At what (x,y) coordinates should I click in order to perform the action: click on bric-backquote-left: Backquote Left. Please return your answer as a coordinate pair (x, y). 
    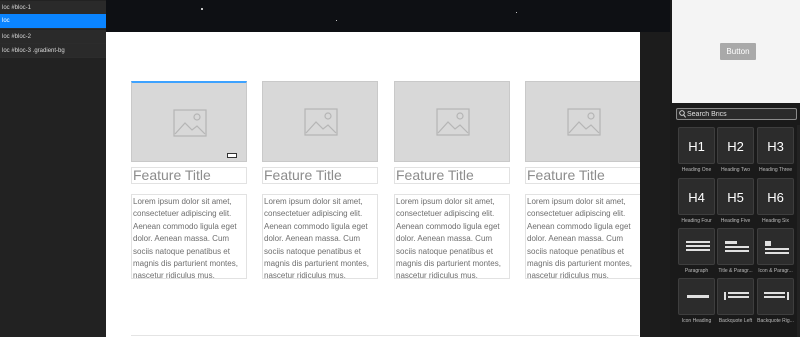
    Looking at the image, I should click on (735, 301).